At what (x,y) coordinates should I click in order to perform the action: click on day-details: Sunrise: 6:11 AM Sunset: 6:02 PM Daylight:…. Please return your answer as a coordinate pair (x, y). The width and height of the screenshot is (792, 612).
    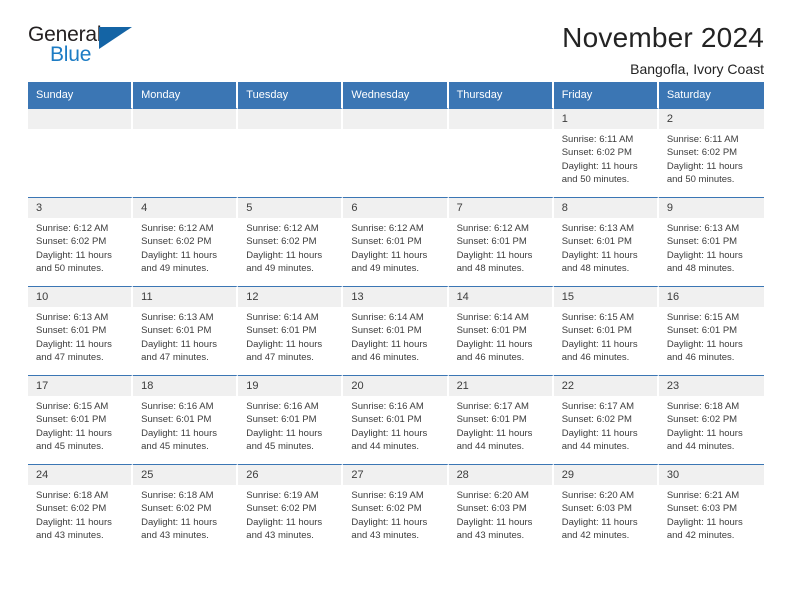
    Looking at the image, I should click on (605, 158).